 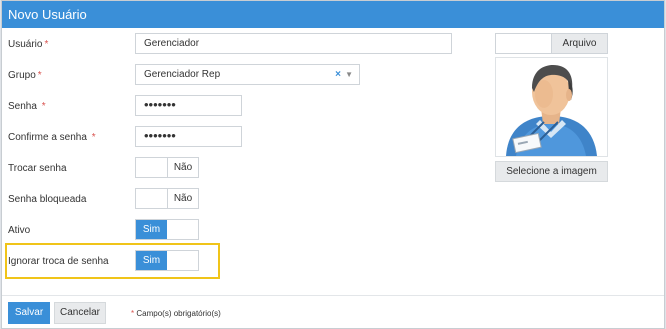 What do you see at coordinates (27, 106) in the screenshot?
I see `password-label: Senha *` at bounding box center [27, 106].